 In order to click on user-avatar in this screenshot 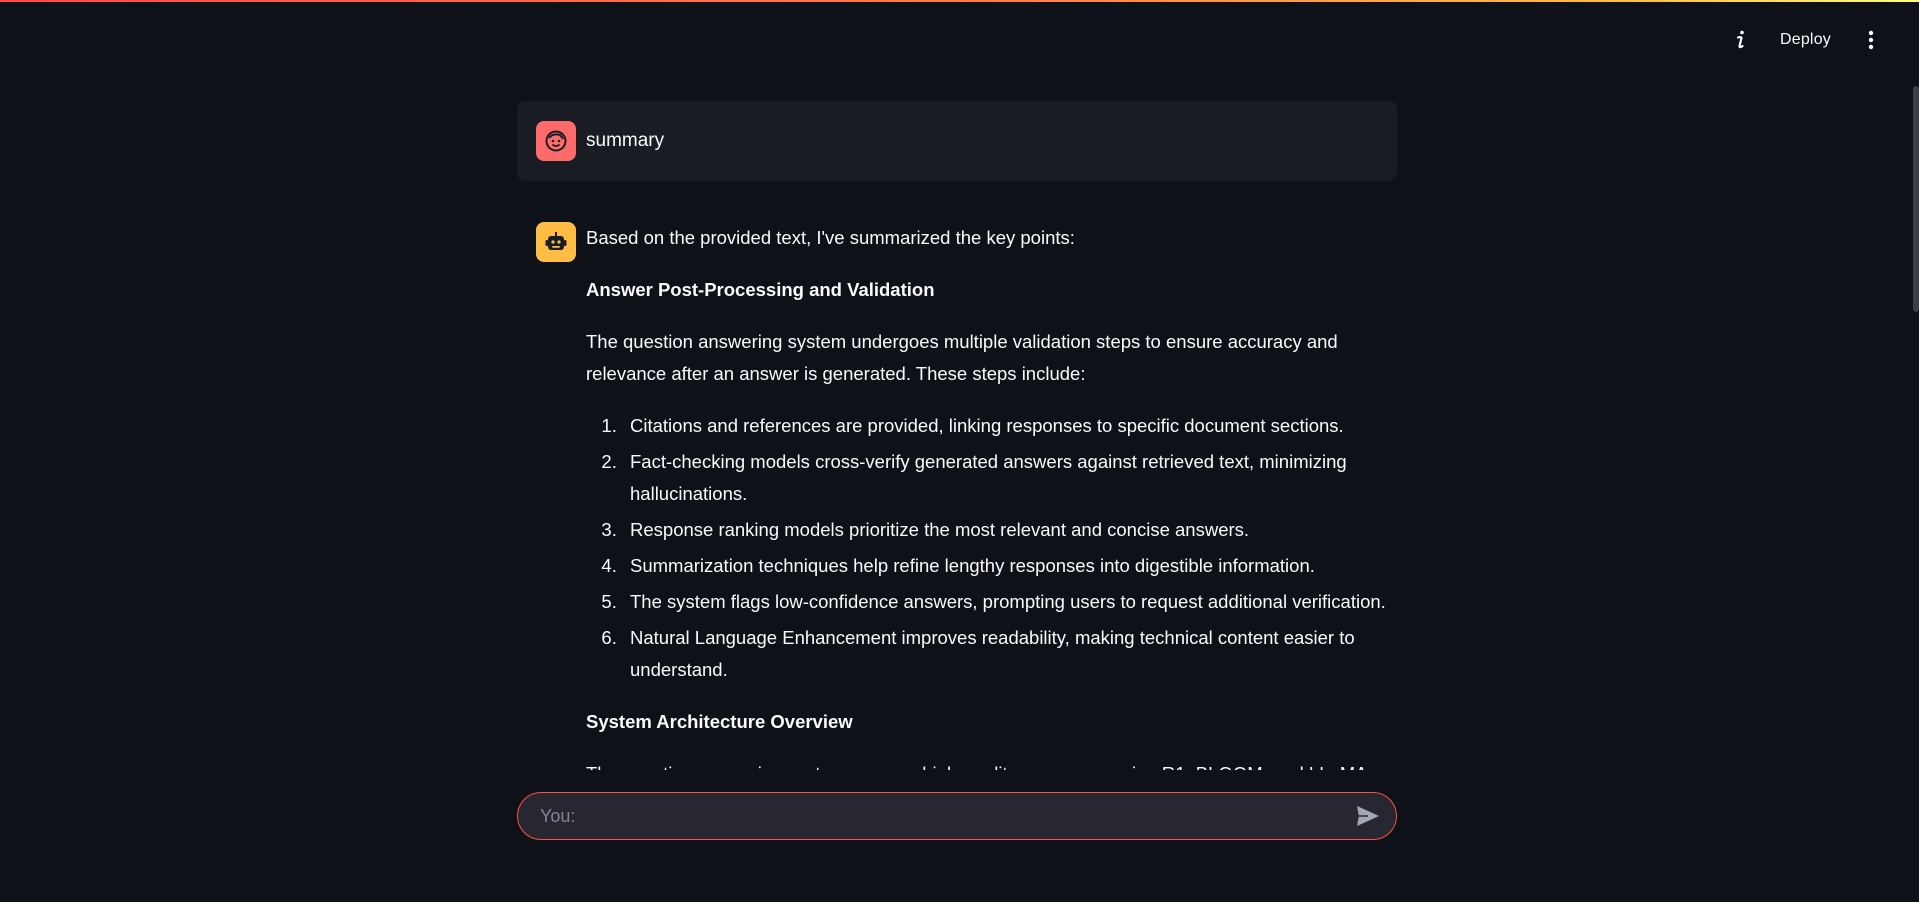, I will do `click(556, 141)`.